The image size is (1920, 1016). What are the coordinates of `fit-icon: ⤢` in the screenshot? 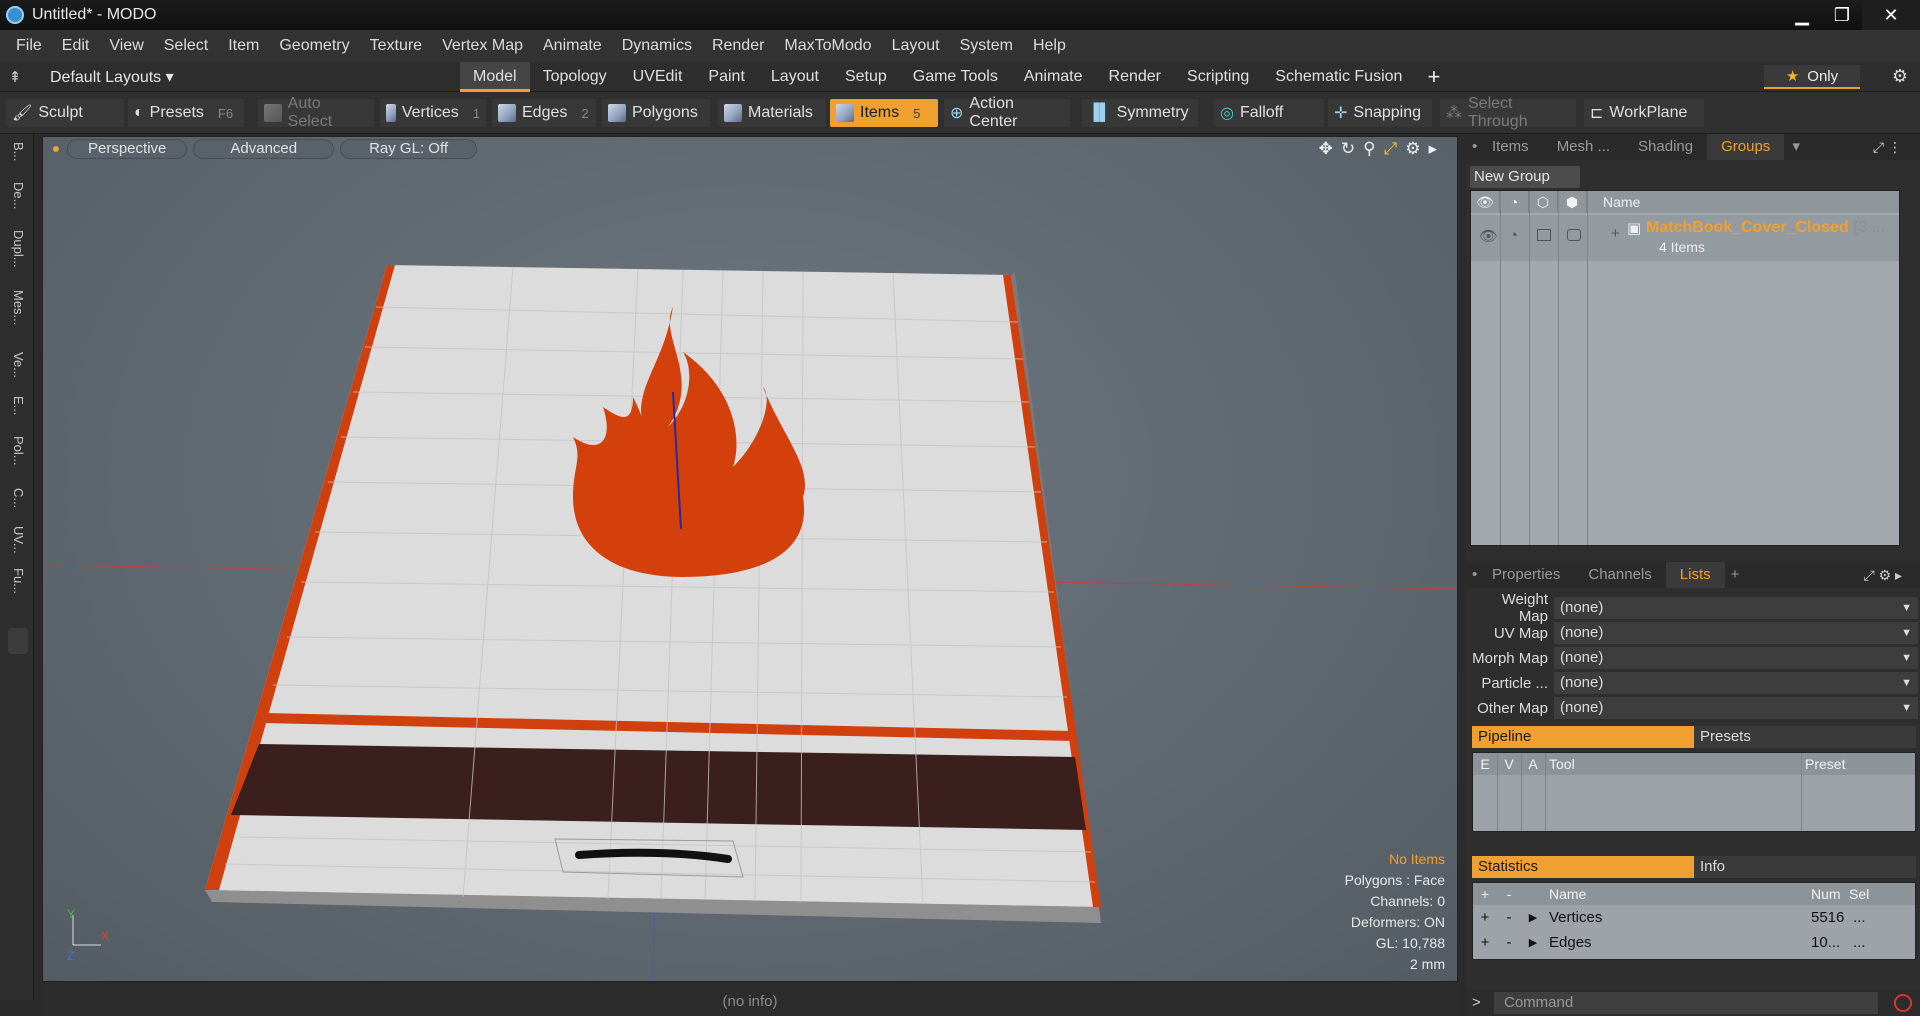 It's located at (1391, 149).